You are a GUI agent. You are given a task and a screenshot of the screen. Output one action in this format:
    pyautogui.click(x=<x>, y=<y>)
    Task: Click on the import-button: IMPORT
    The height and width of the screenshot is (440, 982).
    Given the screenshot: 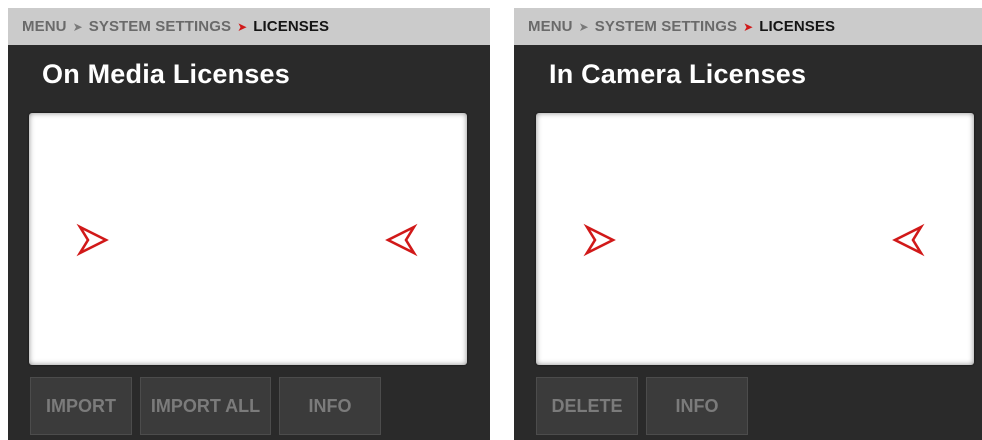 What is the action you would take?
    pyautogui.click(x=81, y=406)
    